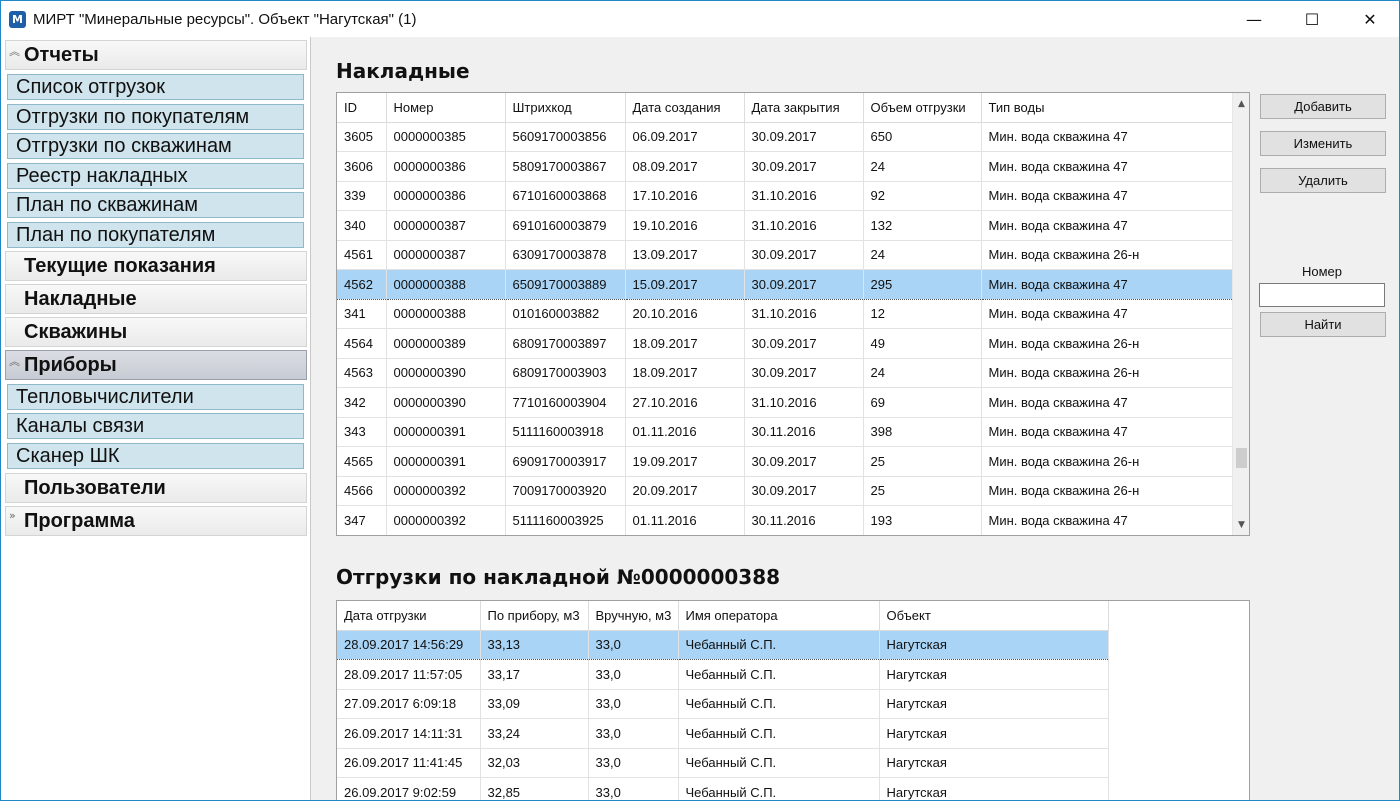  Describe the element at coordinates (534, 616) in the screenshot. I see `column-header: По прибору, м3` at that location.